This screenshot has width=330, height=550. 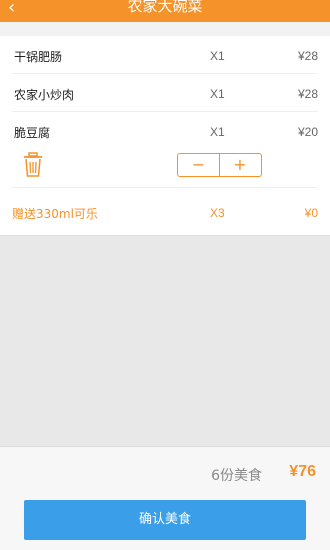 I want to click on order-item-row: 干锅肥肠 X1 ¥28, so click(x=165, y=55).